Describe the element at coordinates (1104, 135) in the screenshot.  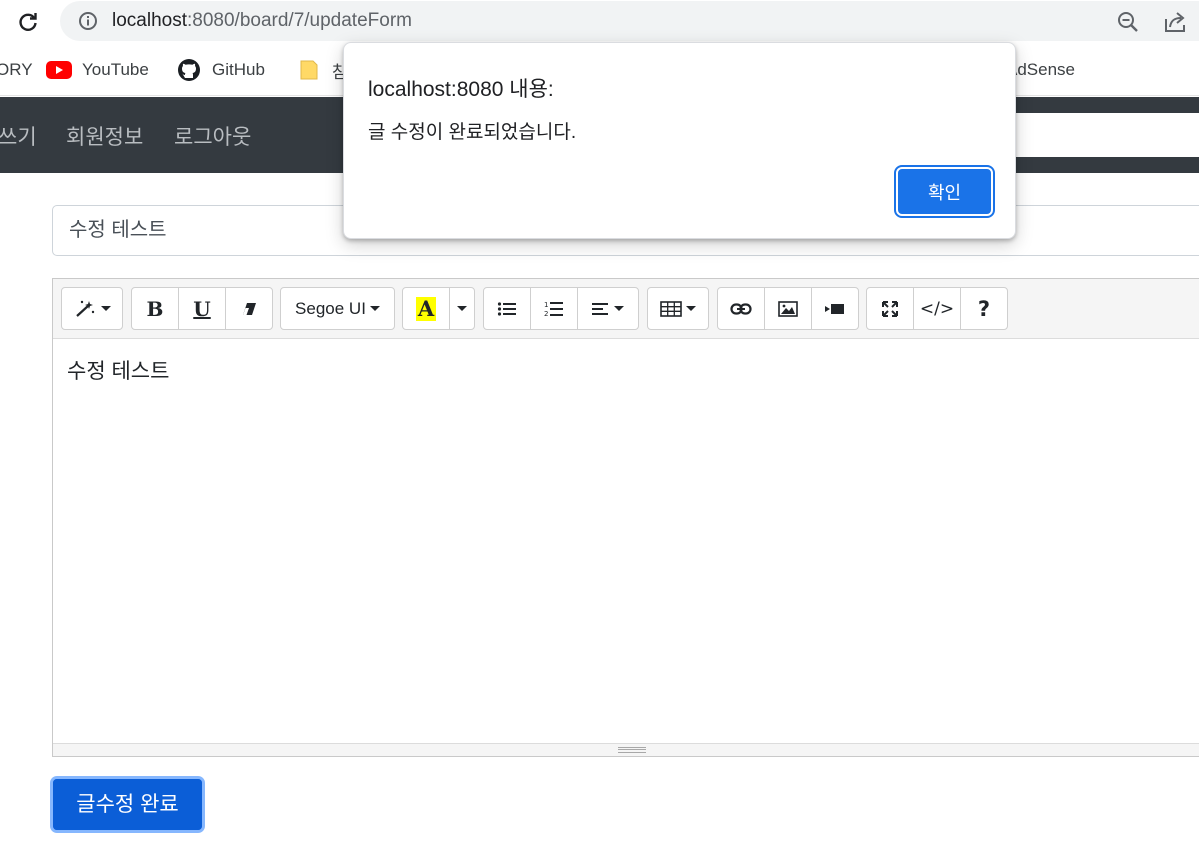
I see `nav-search-input` at that location.